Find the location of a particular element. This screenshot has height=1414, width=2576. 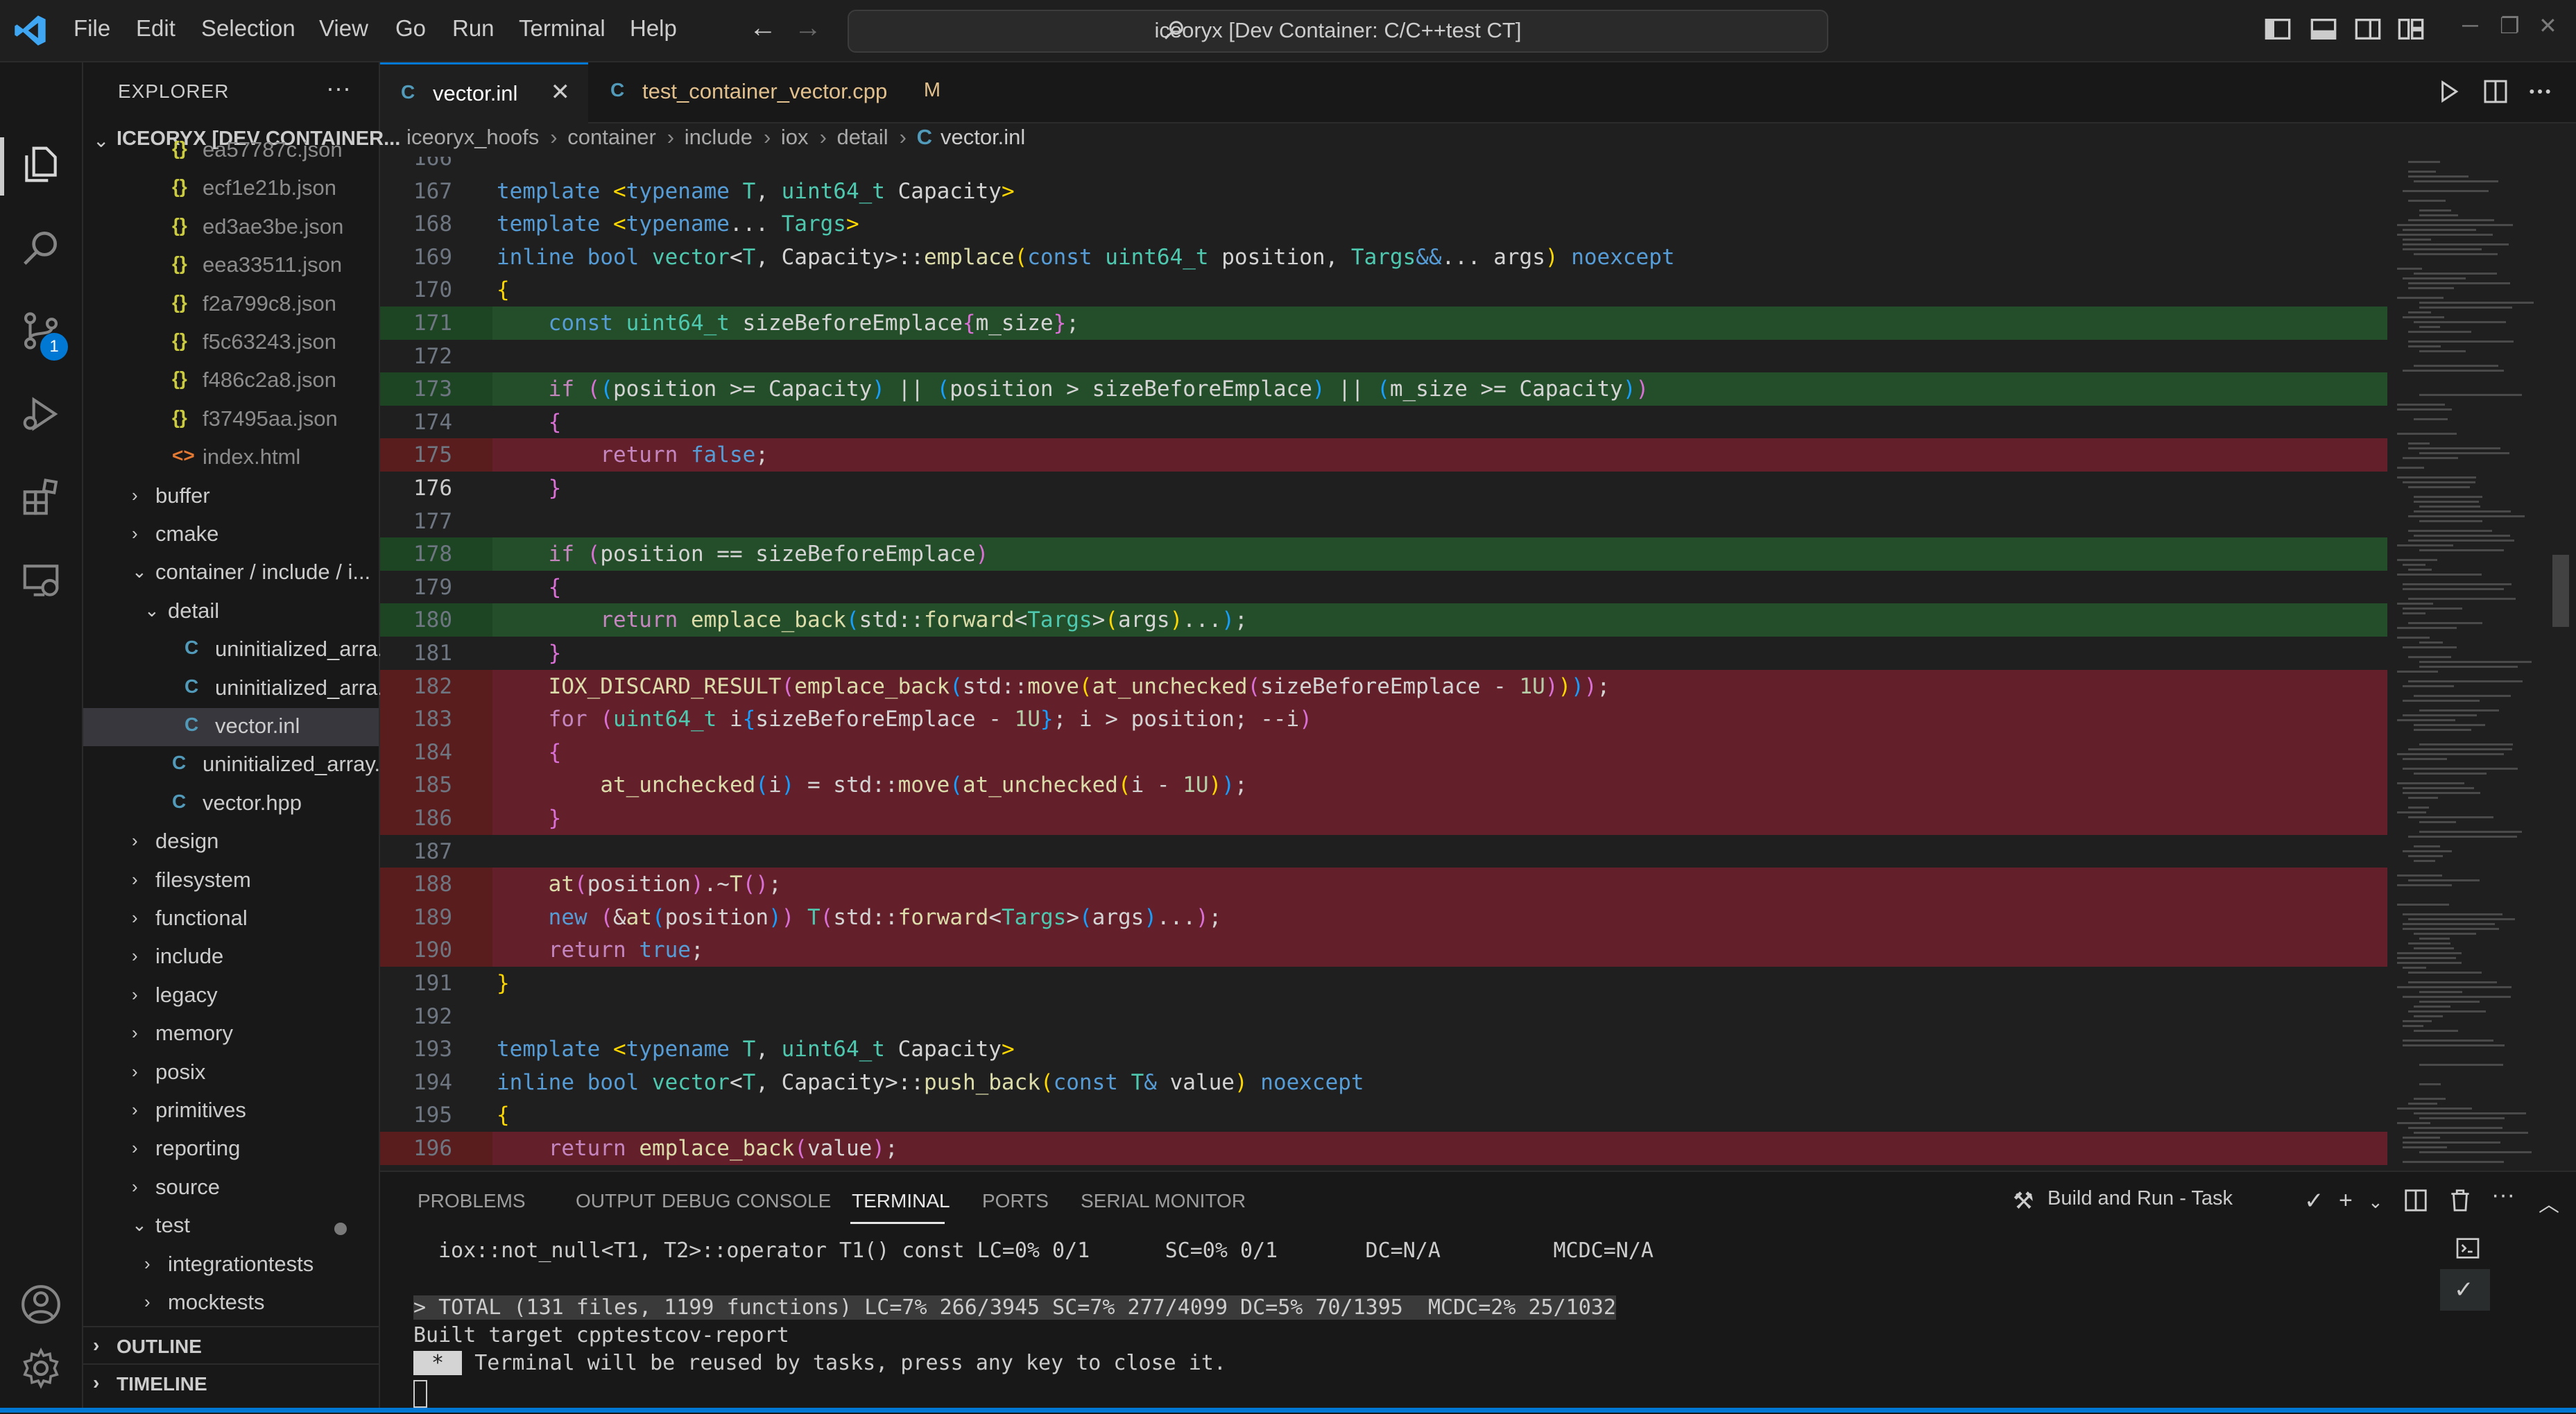

close-tab-icon: ✕ is located at coordinates (561, 92).